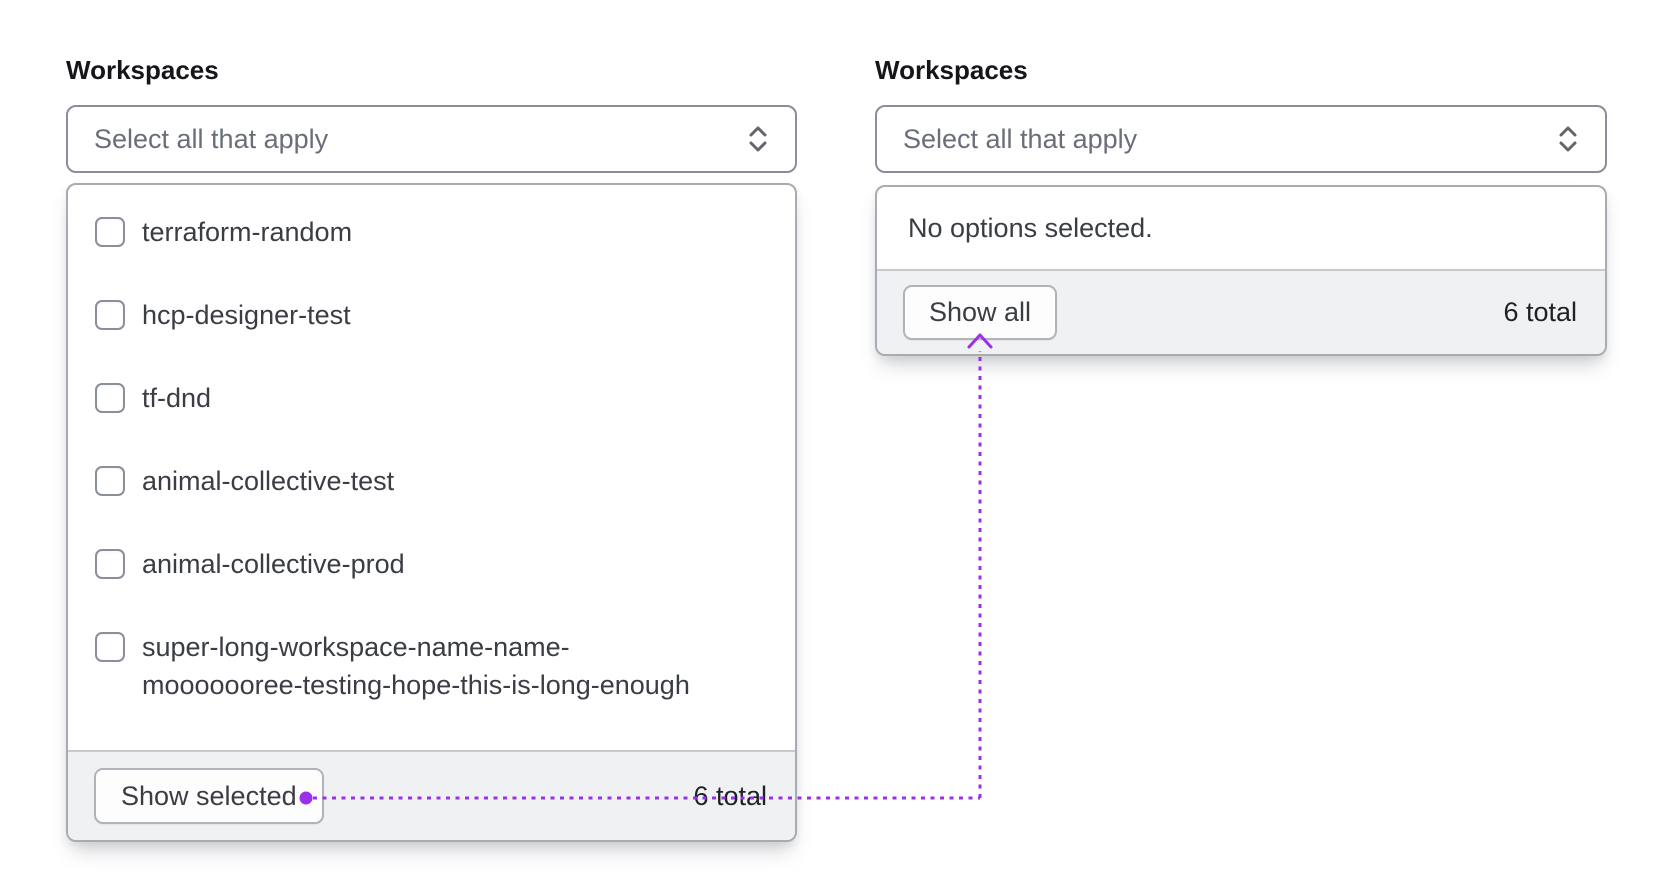 This screenshot has width=1672, height=892. Describe the element at coordinates (247, 232) in the screenshot. I see `option-label: terraform-random` at that location.